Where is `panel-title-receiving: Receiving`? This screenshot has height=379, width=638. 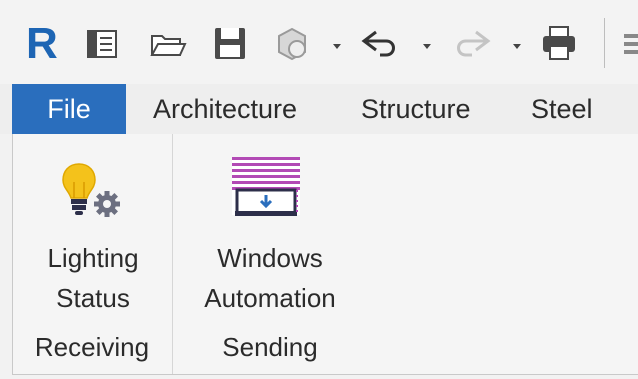
panel-title-receiving: Receiving is located at coordinates (92, 347).